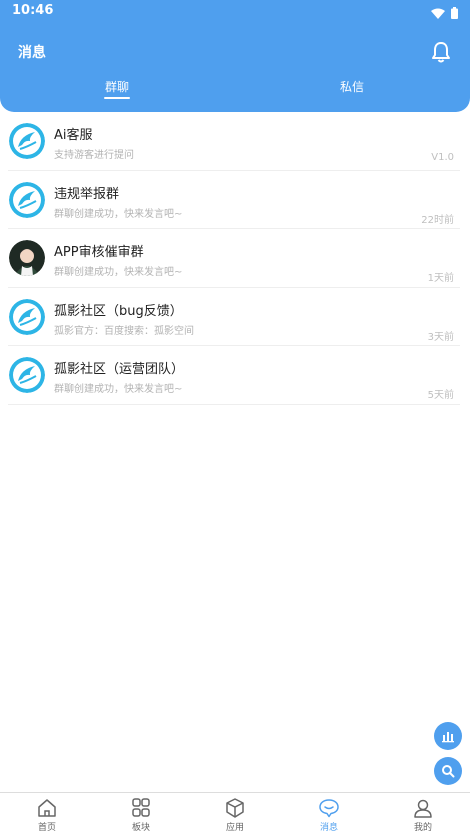 The image size is (470, 837). What do you see at coordinates (32, 53) in the screenshot?
I see `page-title: 消息` at bounding box center [32, 53].